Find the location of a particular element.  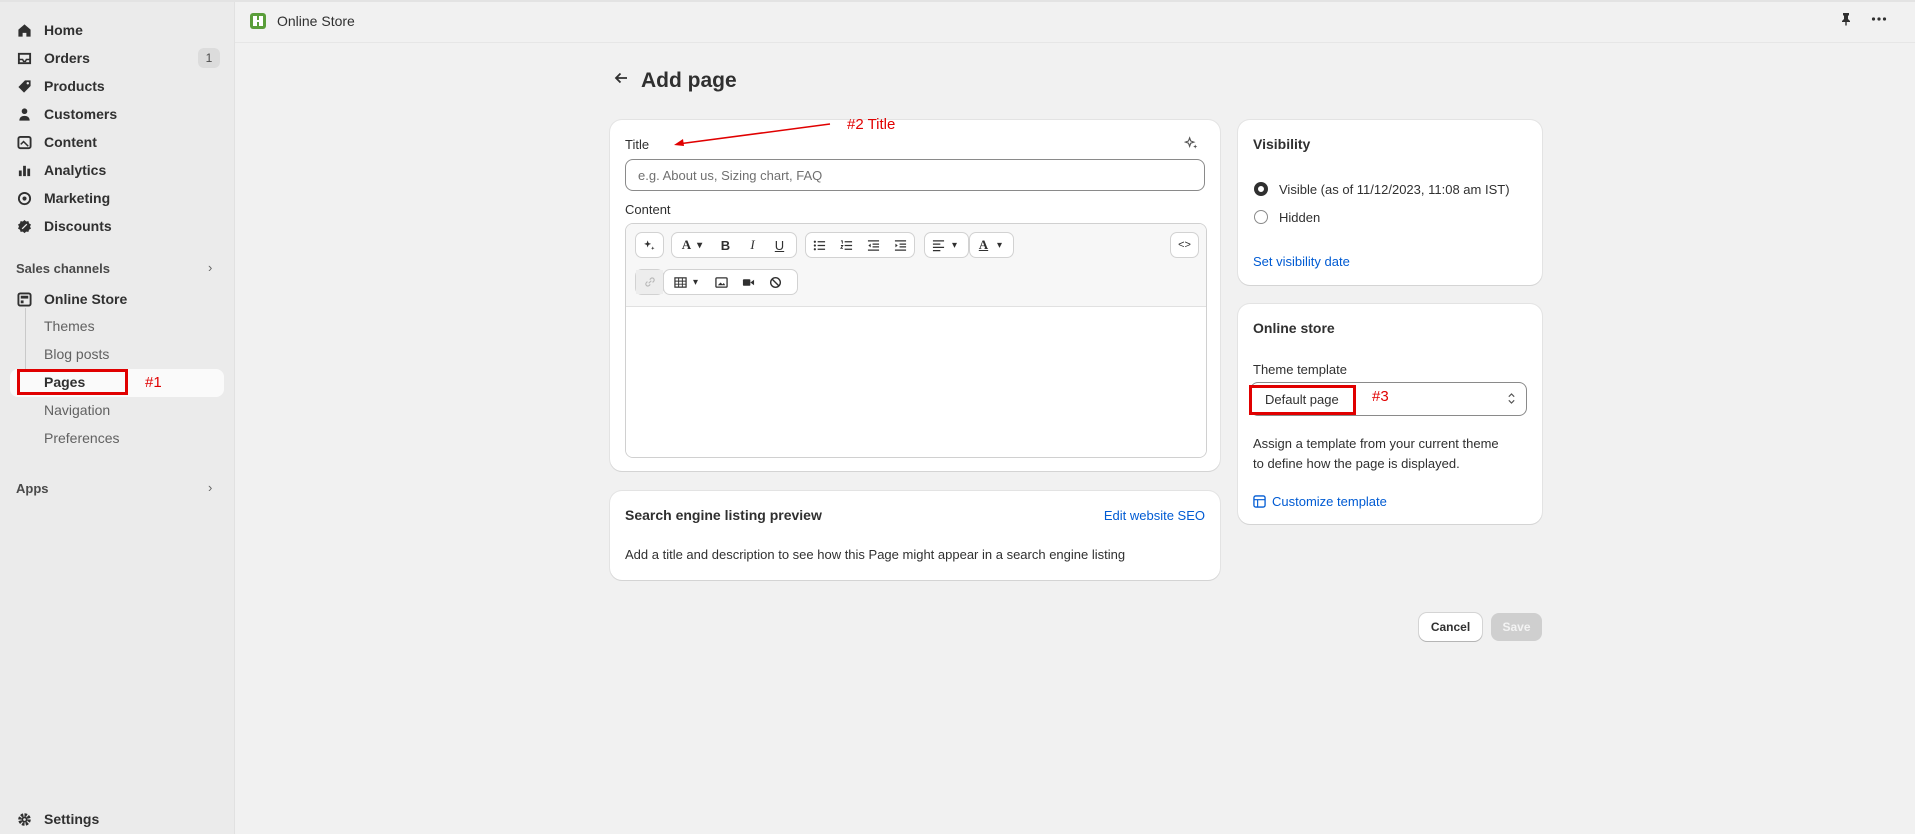

hidden-radio-label: Hidden is located at coordinates (1299, 217).